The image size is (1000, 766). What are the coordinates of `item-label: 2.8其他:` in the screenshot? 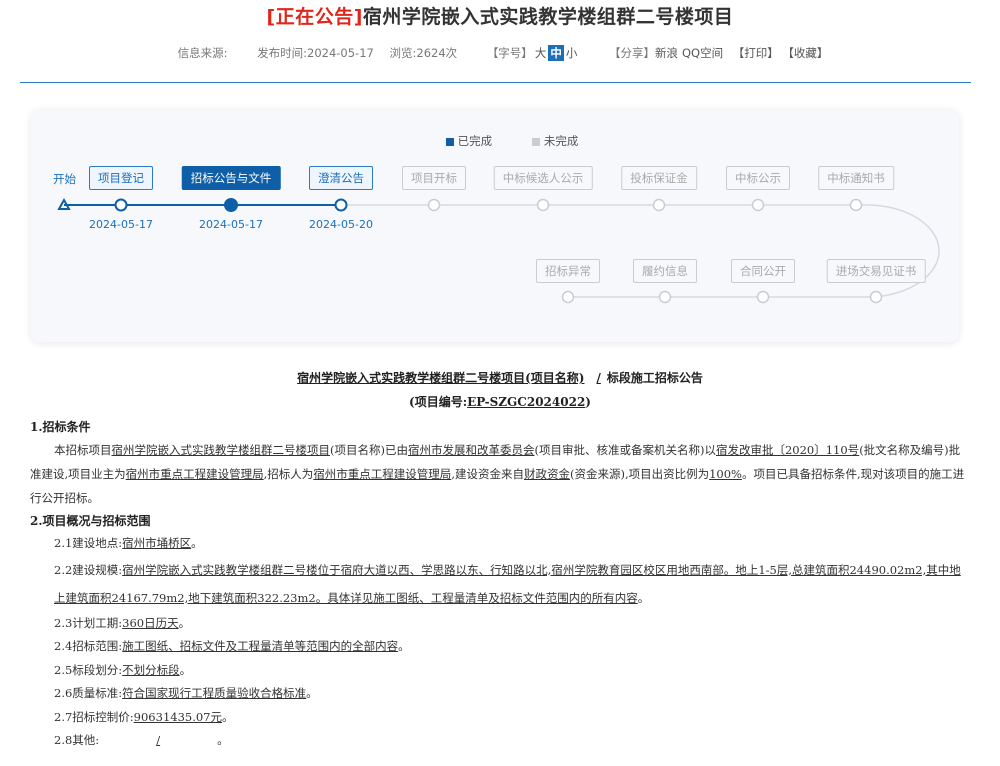 It's located at (77, 740).